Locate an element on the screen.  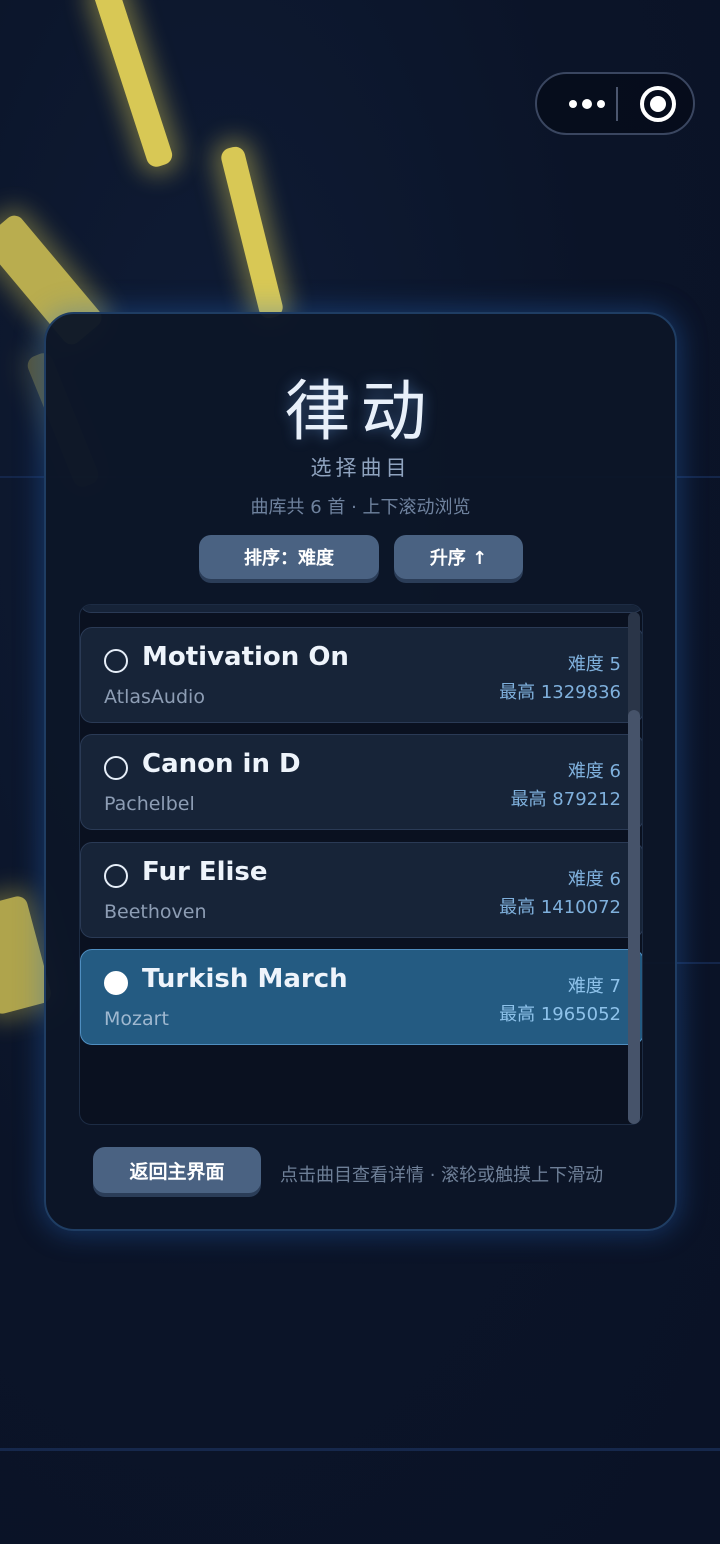
song-artist: AtlasAudio is located at coordinates (154, 697).